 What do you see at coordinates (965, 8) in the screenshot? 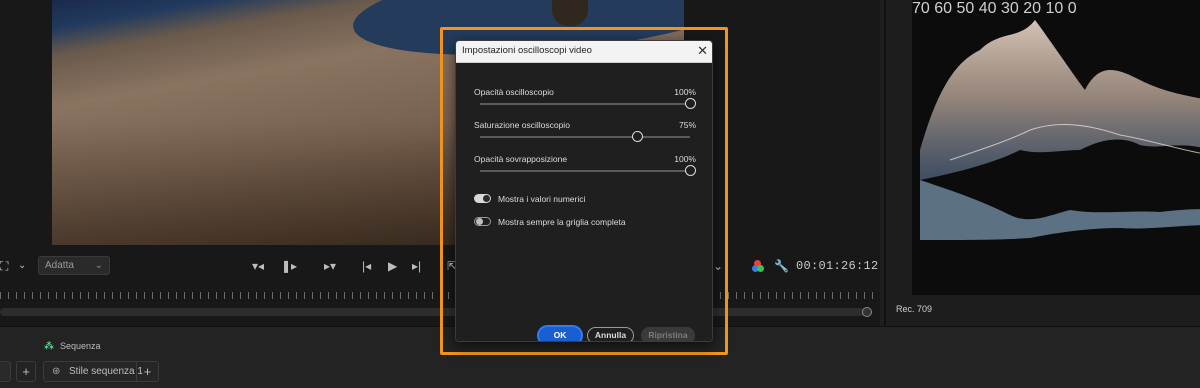
I see `scope-tick-label: 50` at bounding box center [965, 8].